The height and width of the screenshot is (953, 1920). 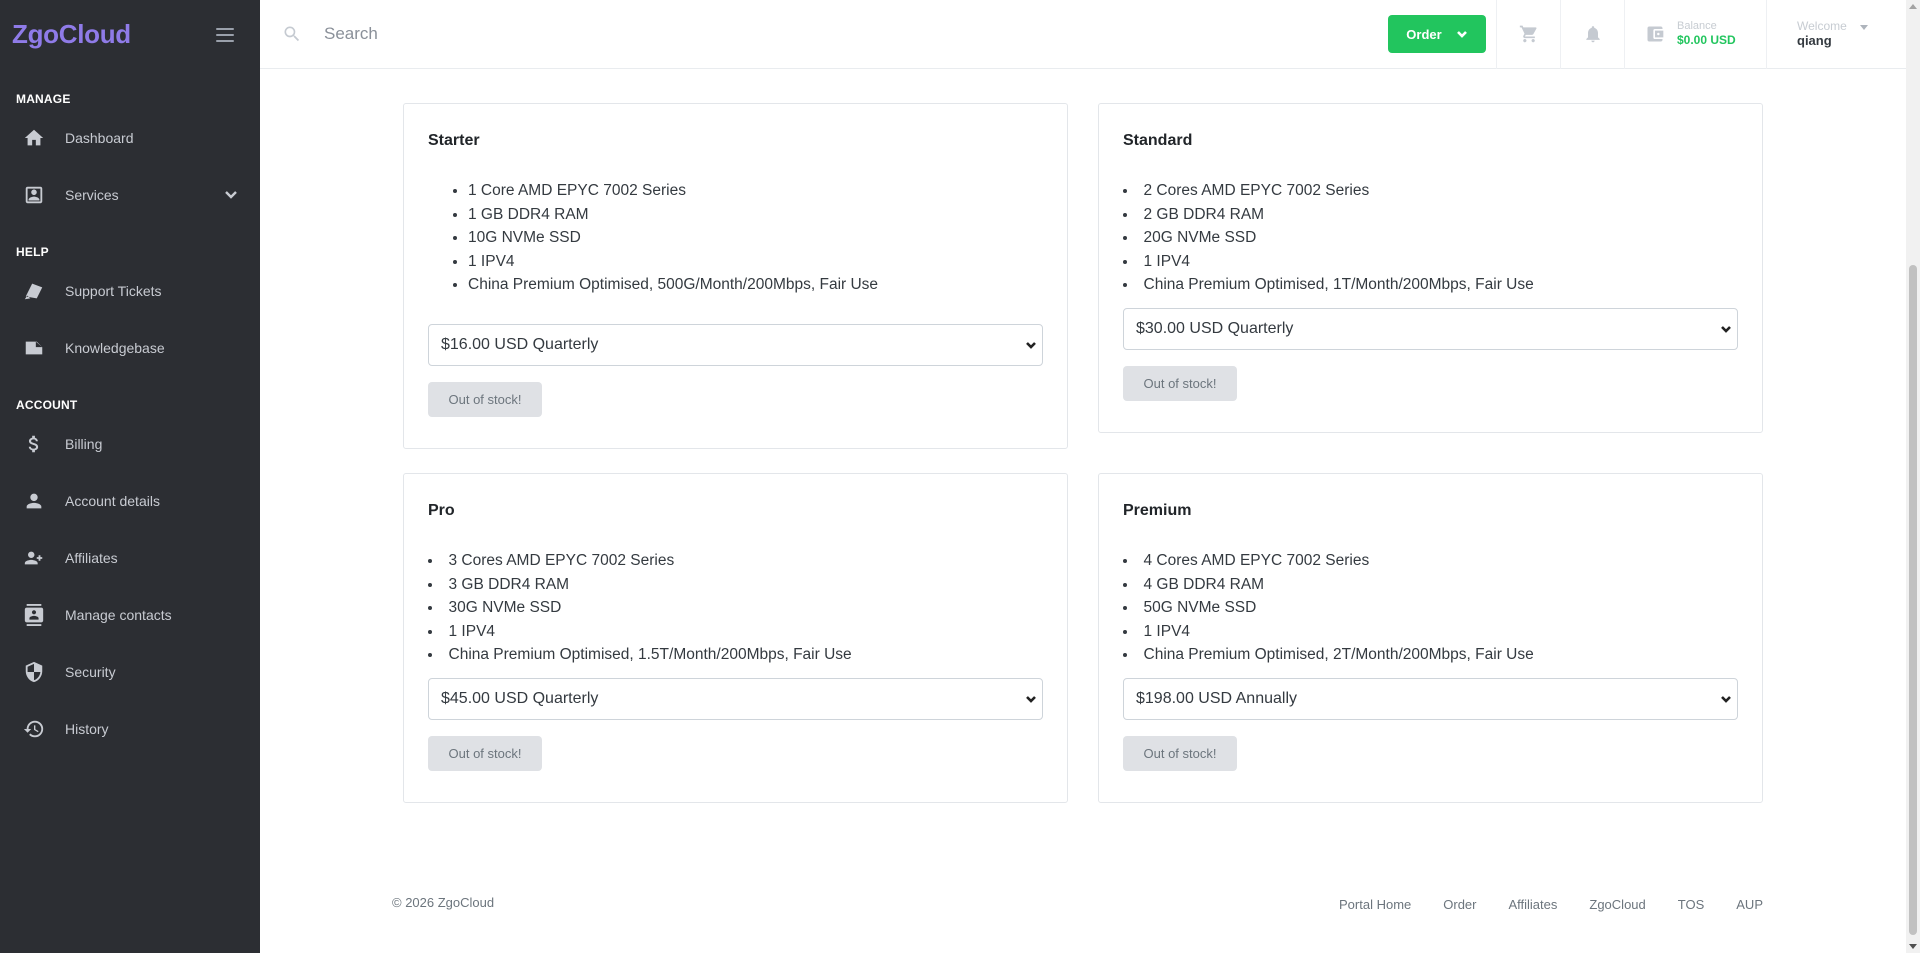 I want to click on search-bar, so click(x=824, y=34).